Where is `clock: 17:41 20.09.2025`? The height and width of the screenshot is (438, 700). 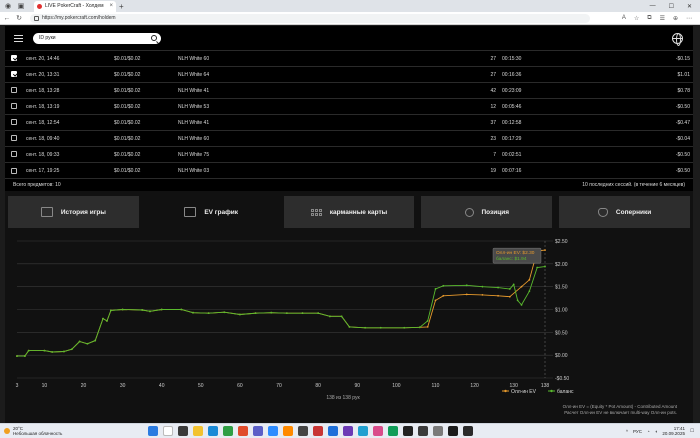
clock: 17:41 20.09.2025 is located at coordinates (673, 431).